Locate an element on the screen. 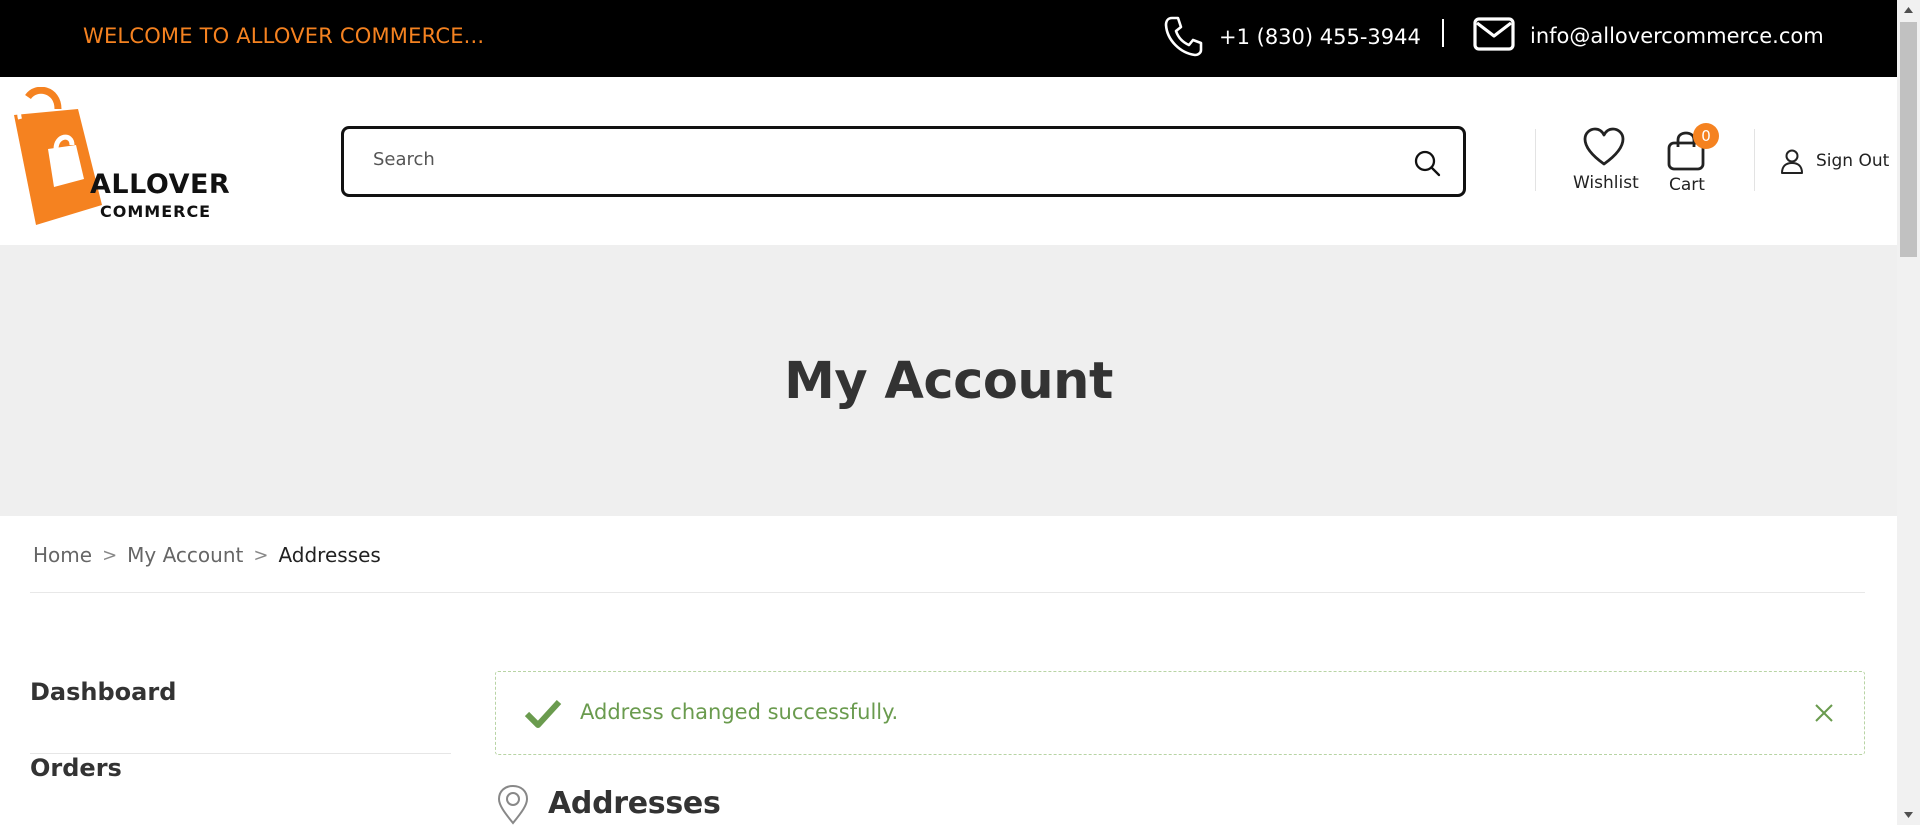  sidebar-item-dashboard: Dashboard is located at coordinates (240, 716).